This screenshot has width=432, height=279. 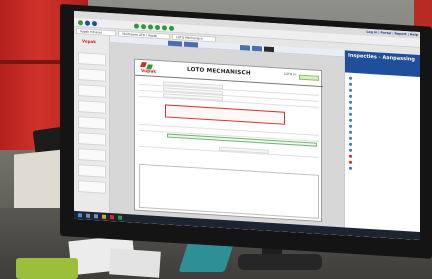 What do you see at coordinates (149, 71) in the screenshot?
I see `form-brand: Vopak` at bounding box center [149, 71].